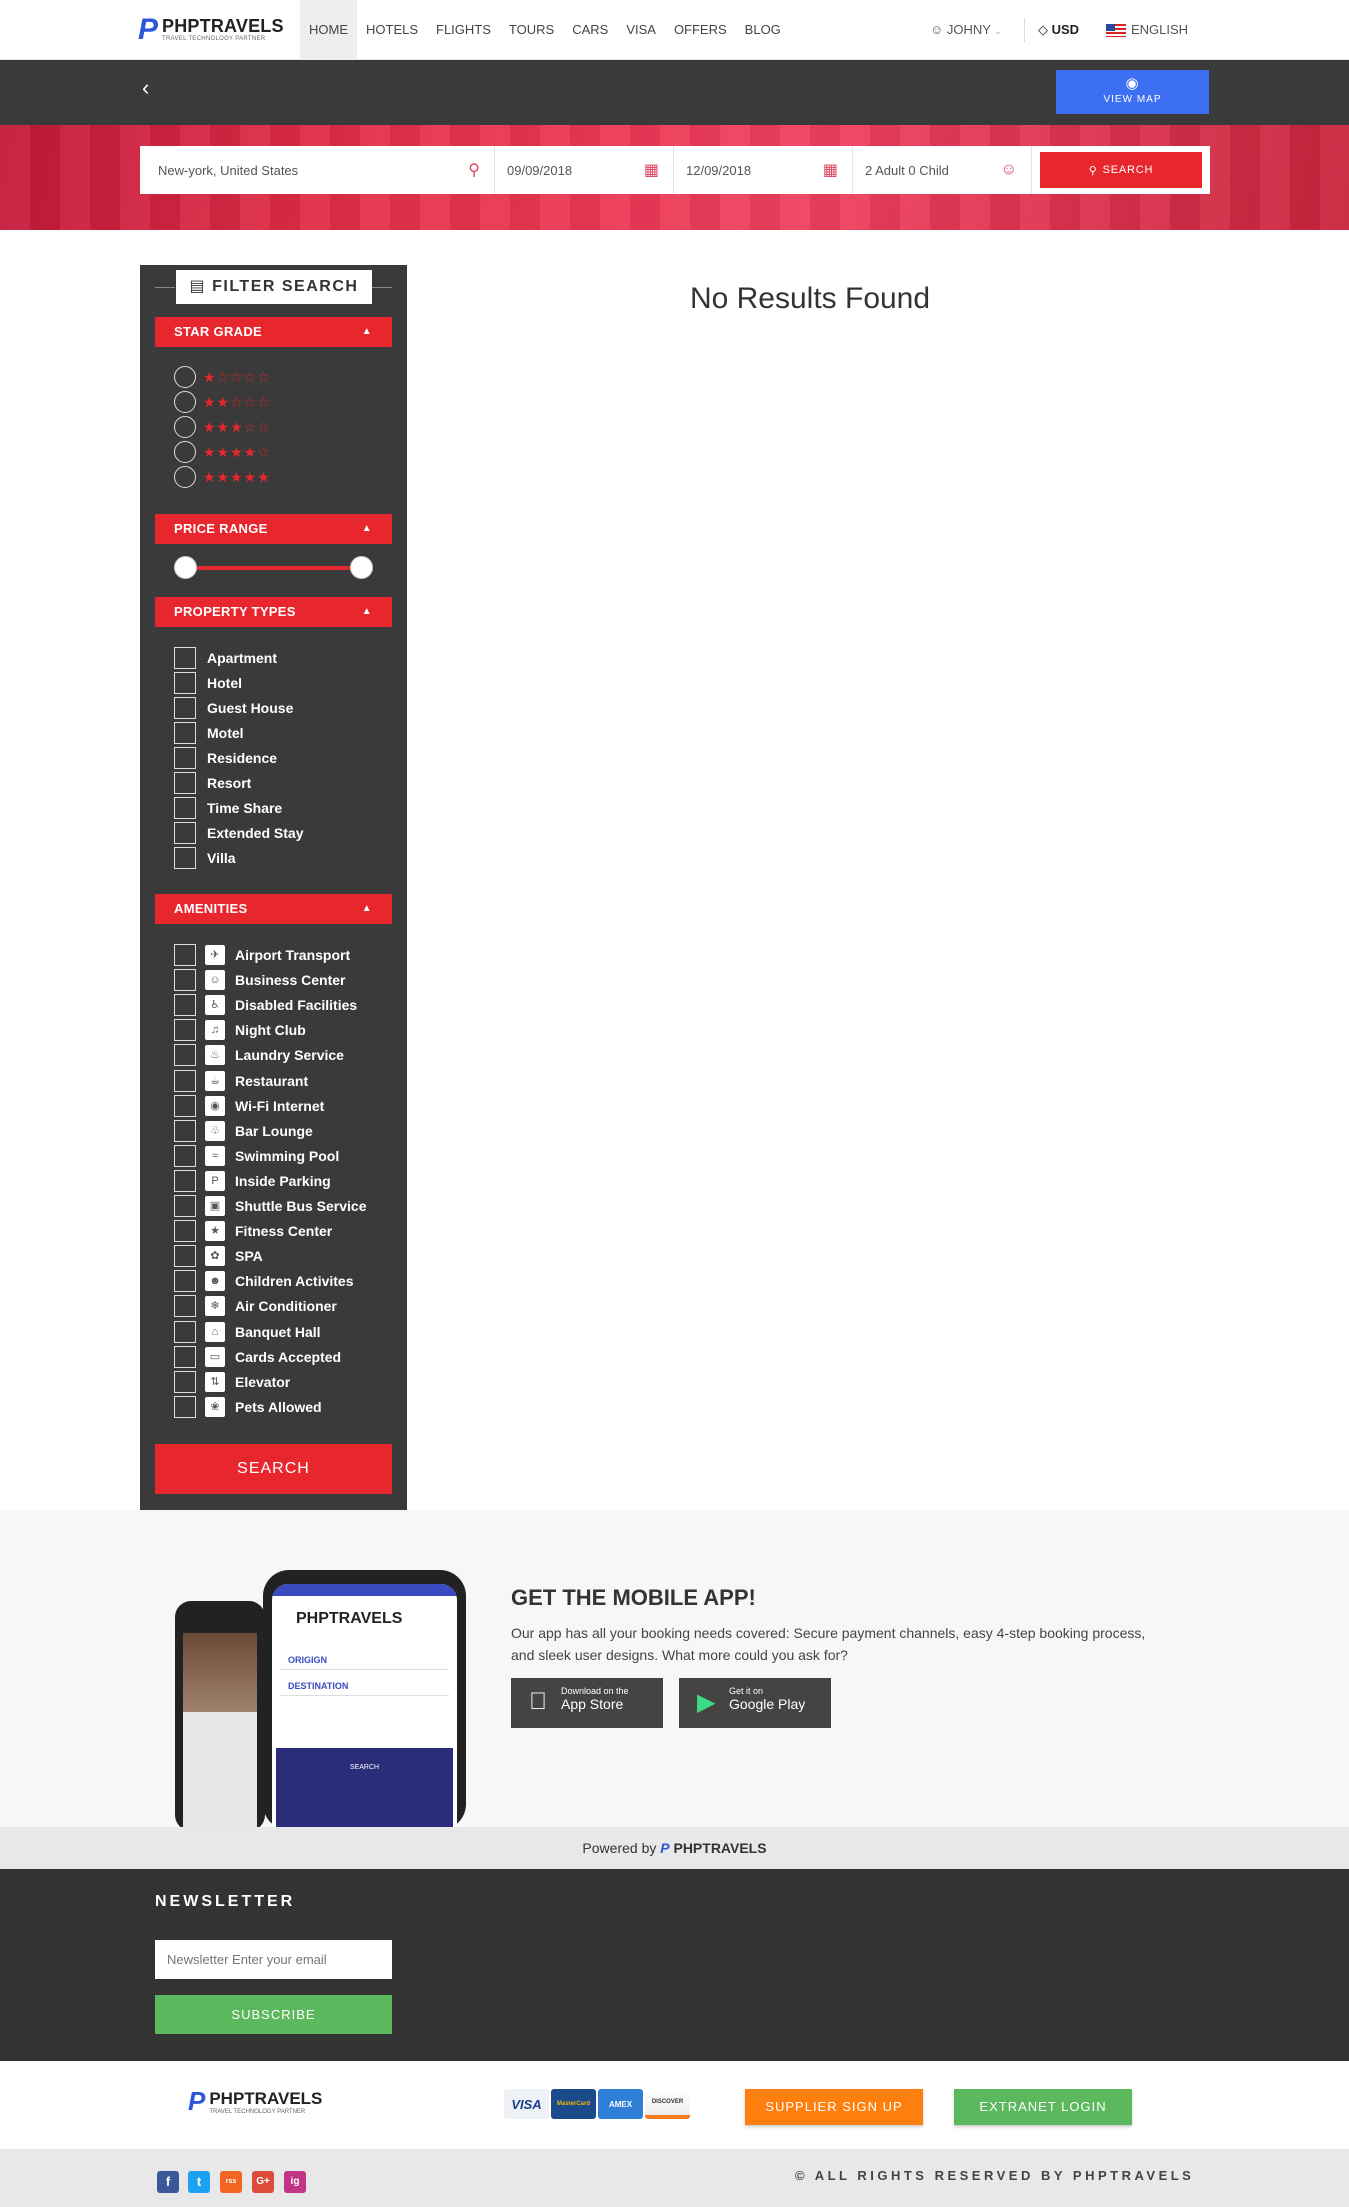  Describe the element at coordinates (392, 30) in the screenshot. I see `nav-hotels: HOTELS` at that location.